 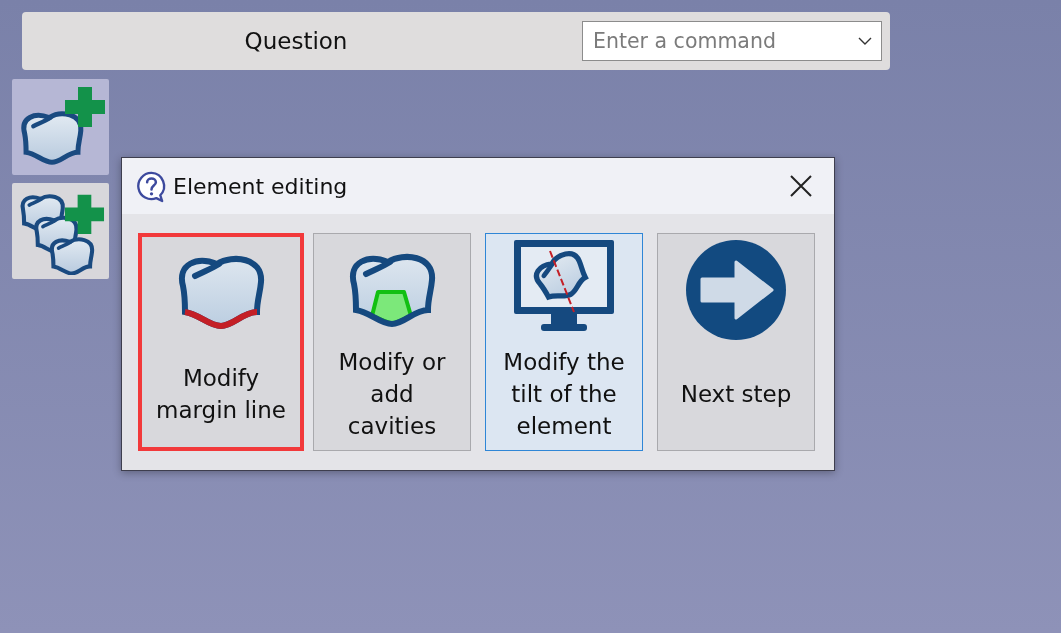 What do you see at coordinates (564, 342) in the screenshot?
I see `option-button: Modify the tilt of the element` at bounding box center [564, 342].